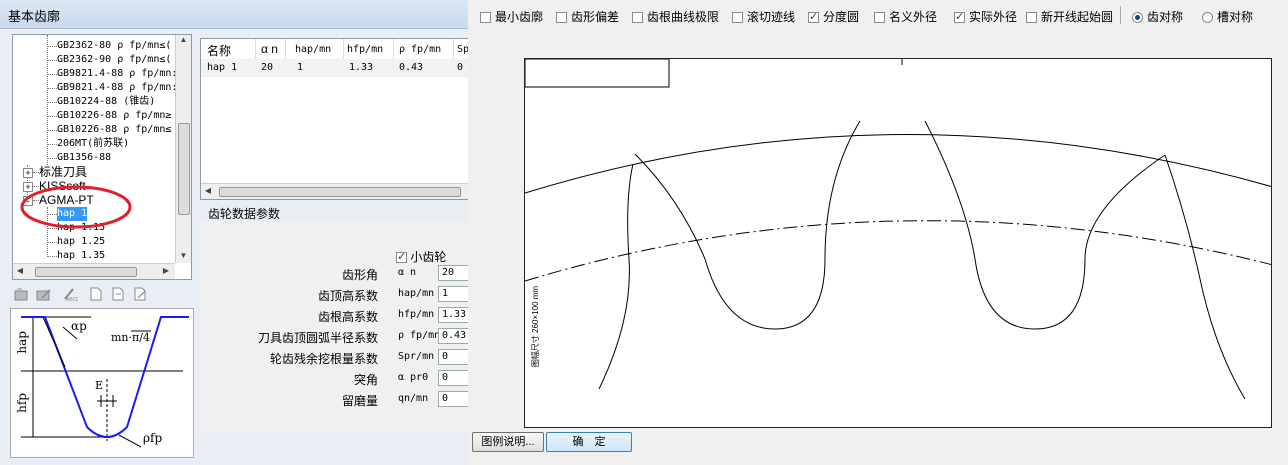 The width and height of the screenshot is (1288, 465). Describe the element at coordinates (335, 68) in the screenshot. I see `table-row: hap 1 20 1 1.33 0.43 0` at that location.